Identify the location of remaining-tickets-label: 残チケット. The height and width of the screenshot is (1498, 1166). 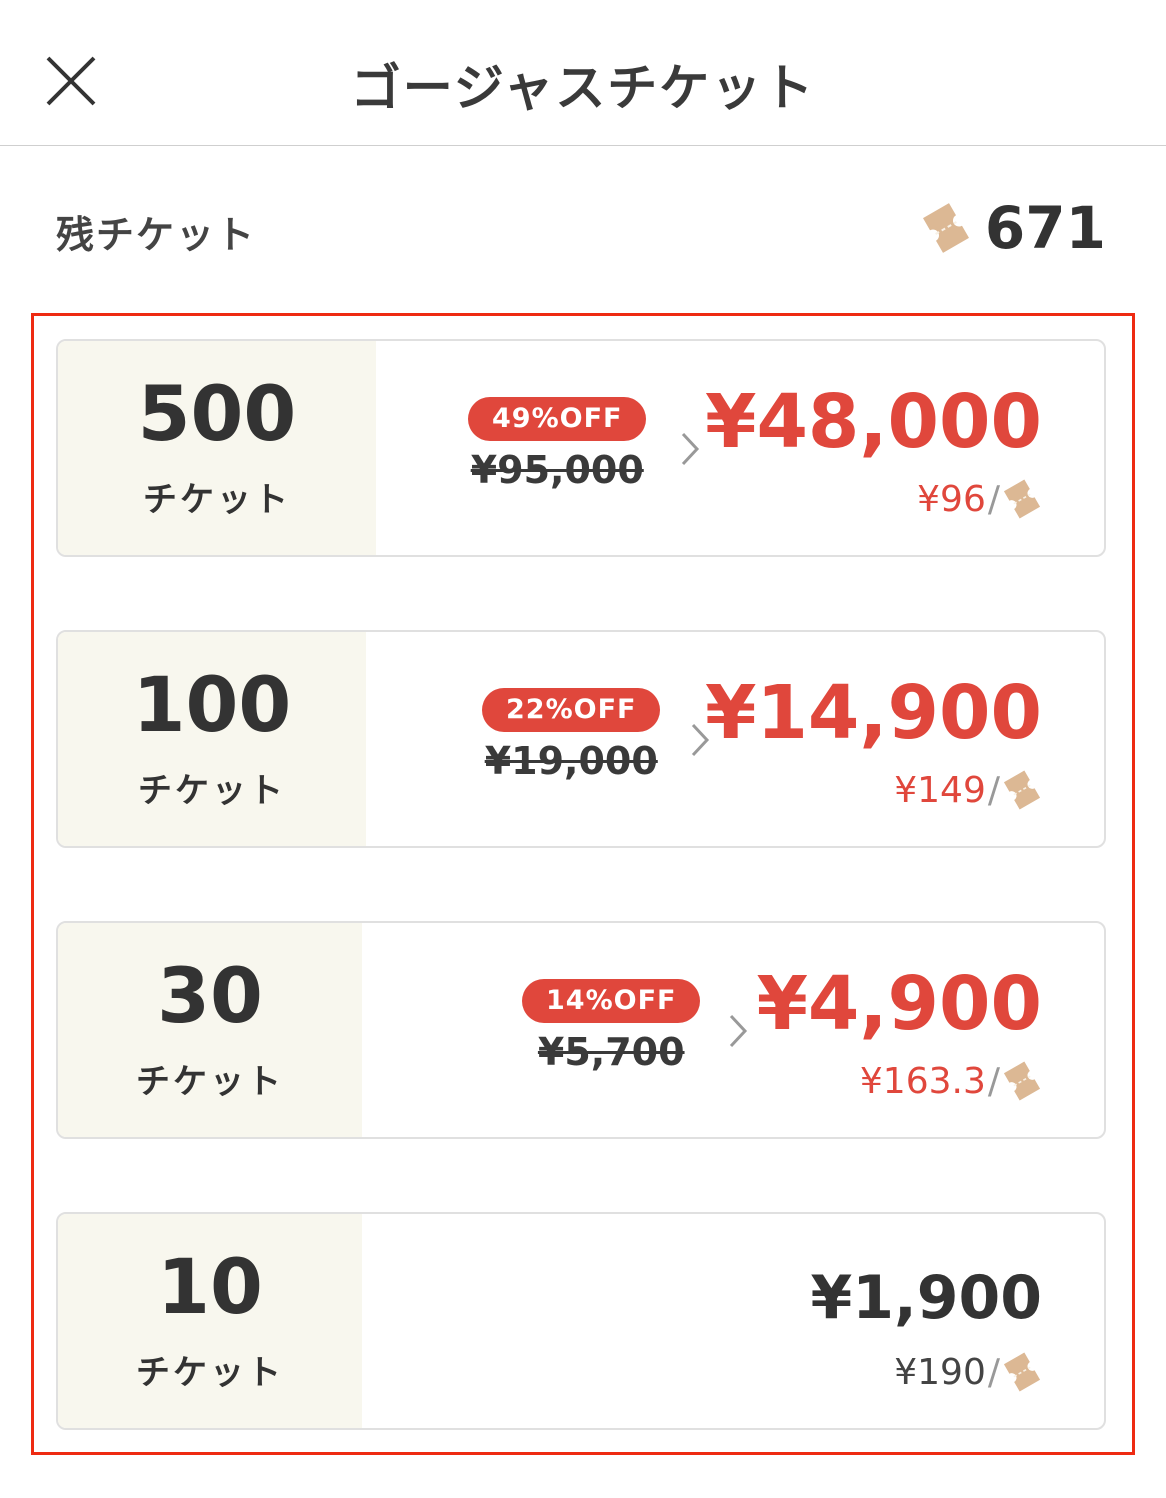
(156, 235).